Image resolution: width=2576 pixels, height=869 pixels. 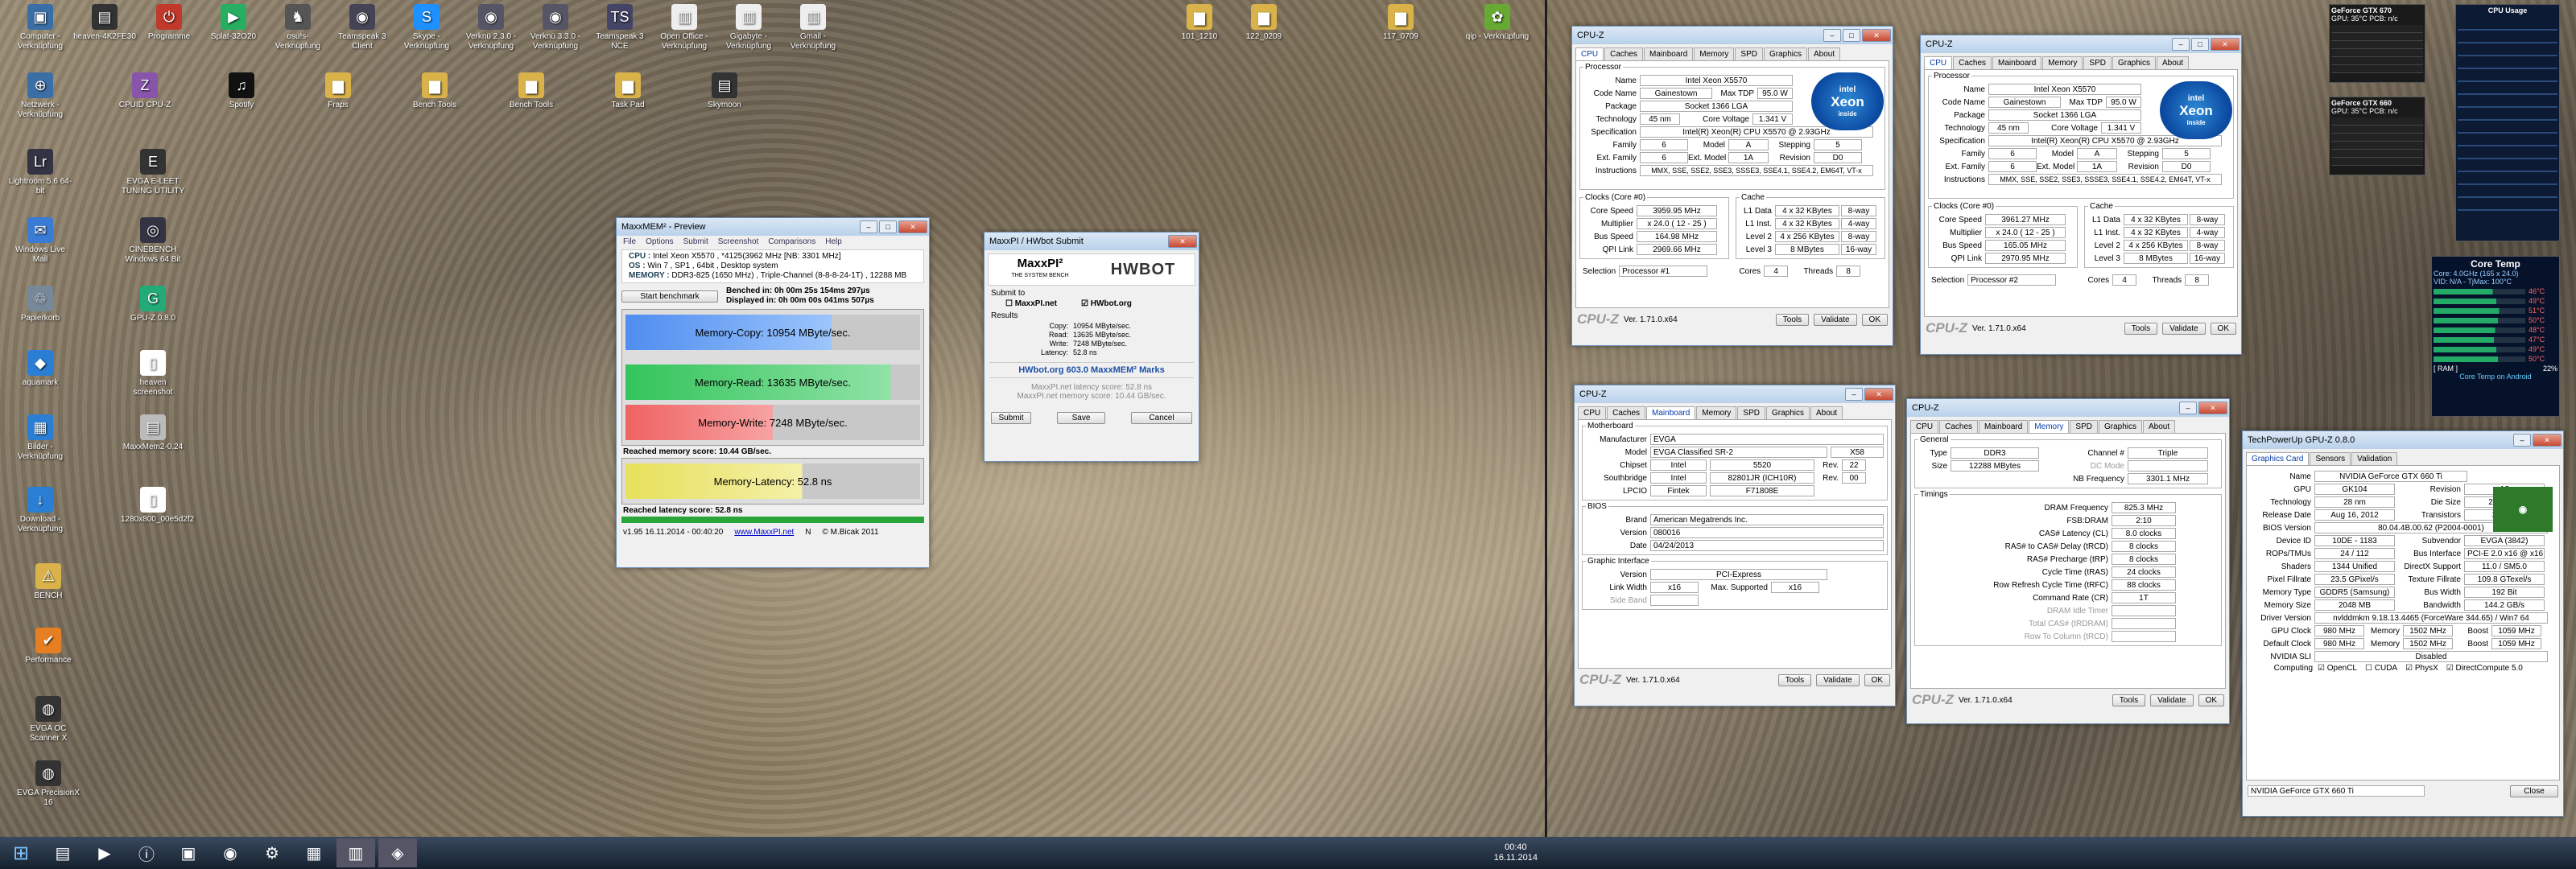 I want to click on desktop-icon: ▤ heaven-4K2FE30, so click(x=104, y=23).